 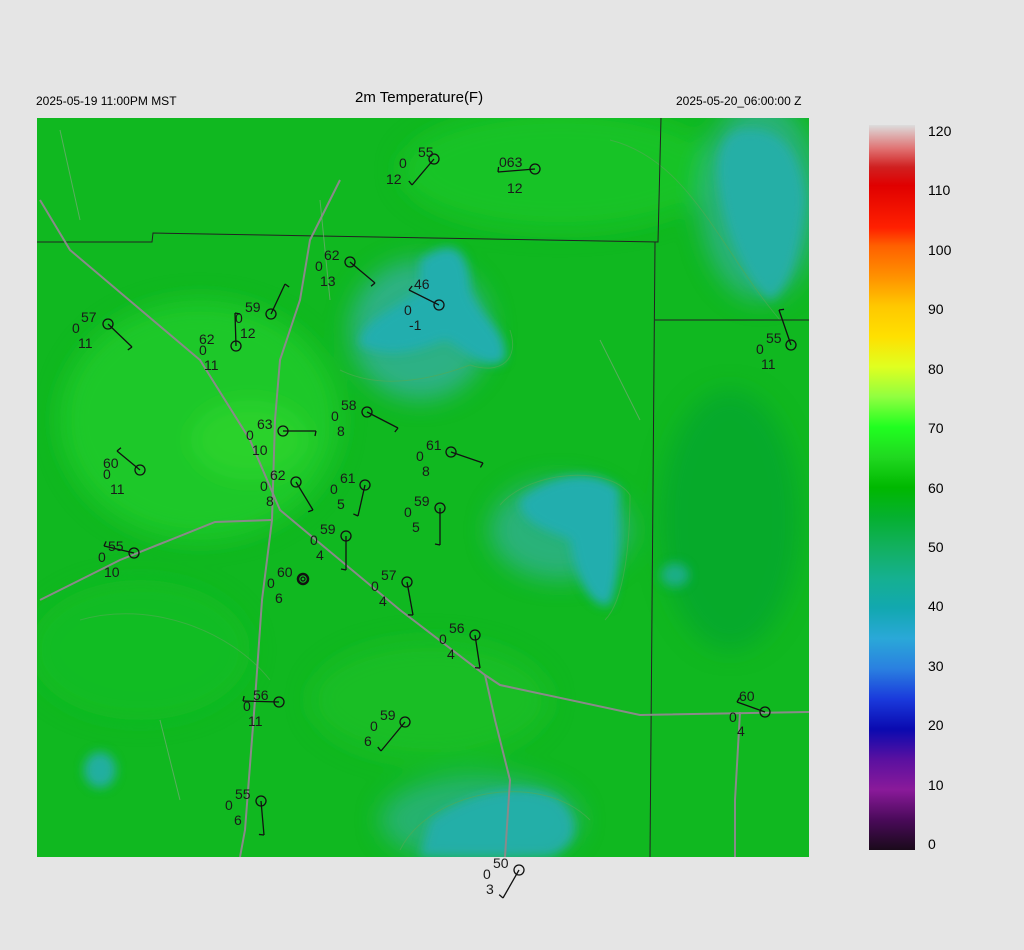 What do you see at coordinates (939, 190) in the screenshot?
I see `colorbar-tick-110: 110` at bounding box center [939, 190].